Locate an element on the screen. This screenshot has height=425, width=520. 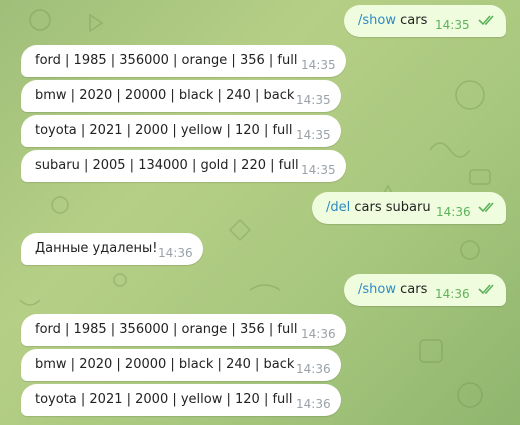
message-text: /del cars subaru is located at coordinates (378, 207).